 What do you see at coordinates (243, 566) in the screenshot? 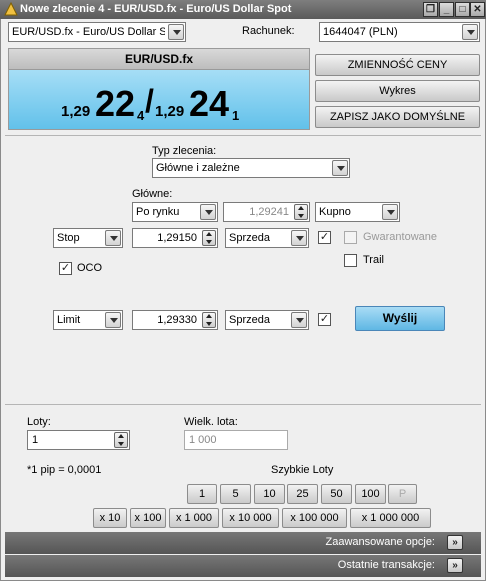
I see `recent-transactions-bar: Ostatnie transakcje: »` at bounding box center [243, 566].